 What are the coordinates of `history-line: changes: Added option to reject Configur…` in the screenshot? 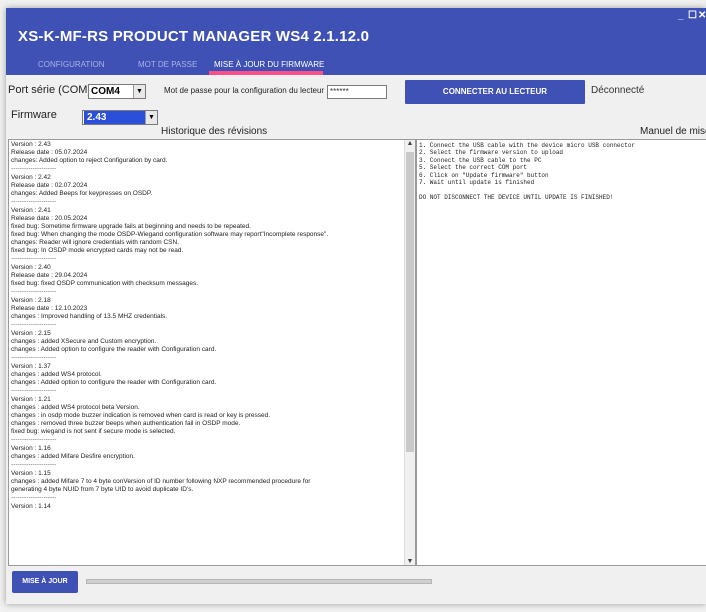 It's located at (89, 160).